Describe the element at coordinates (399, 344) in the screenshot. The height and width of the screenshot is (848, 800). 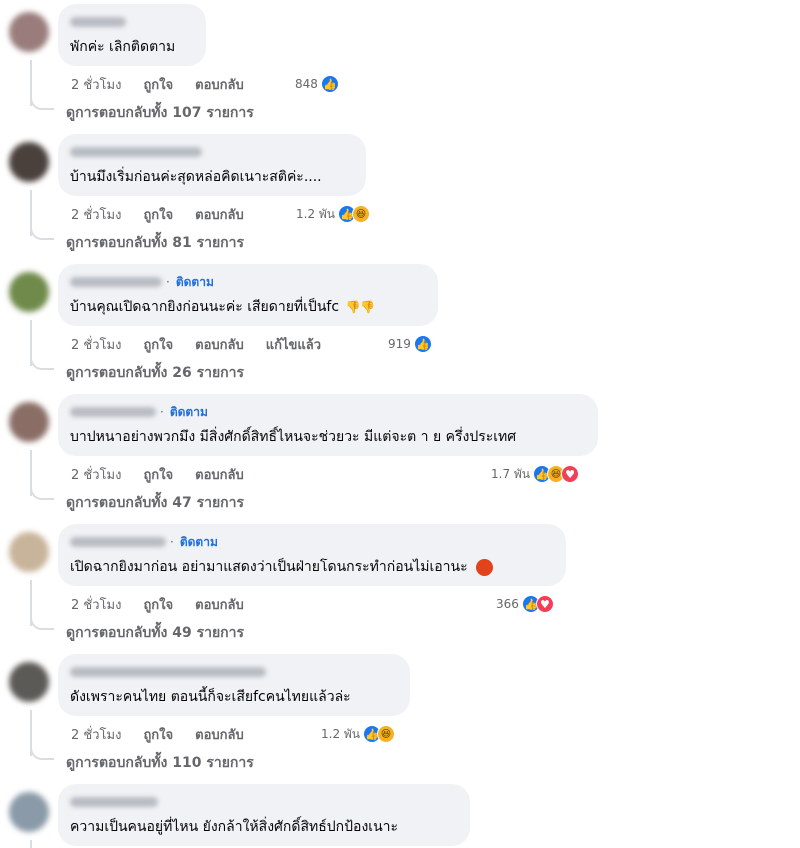
I see `reaction-count: 919` at that location.